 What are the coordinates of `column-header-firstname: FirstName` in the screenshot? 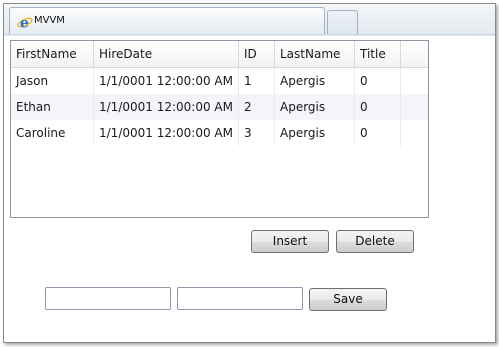 It's located at (52, 54).